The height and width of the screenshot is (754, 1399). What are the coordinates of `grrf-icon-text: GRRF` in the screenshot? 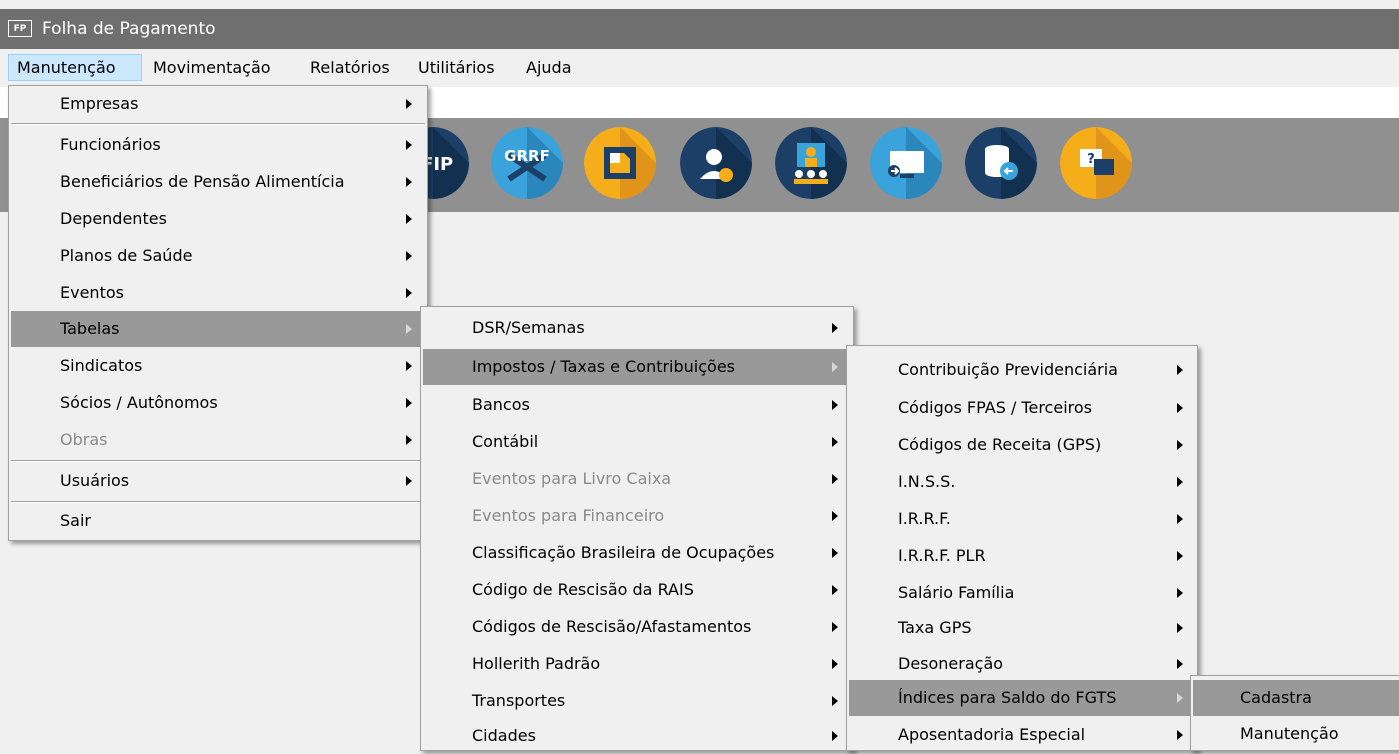 It's located at (527, 156).